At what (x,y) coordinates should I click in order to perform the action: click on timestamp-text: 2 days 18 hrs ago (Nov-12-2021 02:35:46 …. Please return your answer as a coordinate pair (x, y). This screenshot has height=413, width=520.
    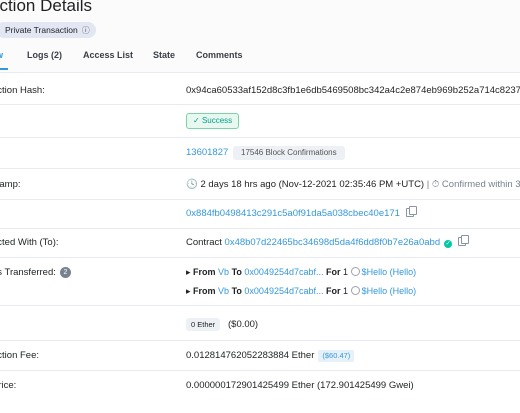
    Looking at the image, I should click on (312, 184).